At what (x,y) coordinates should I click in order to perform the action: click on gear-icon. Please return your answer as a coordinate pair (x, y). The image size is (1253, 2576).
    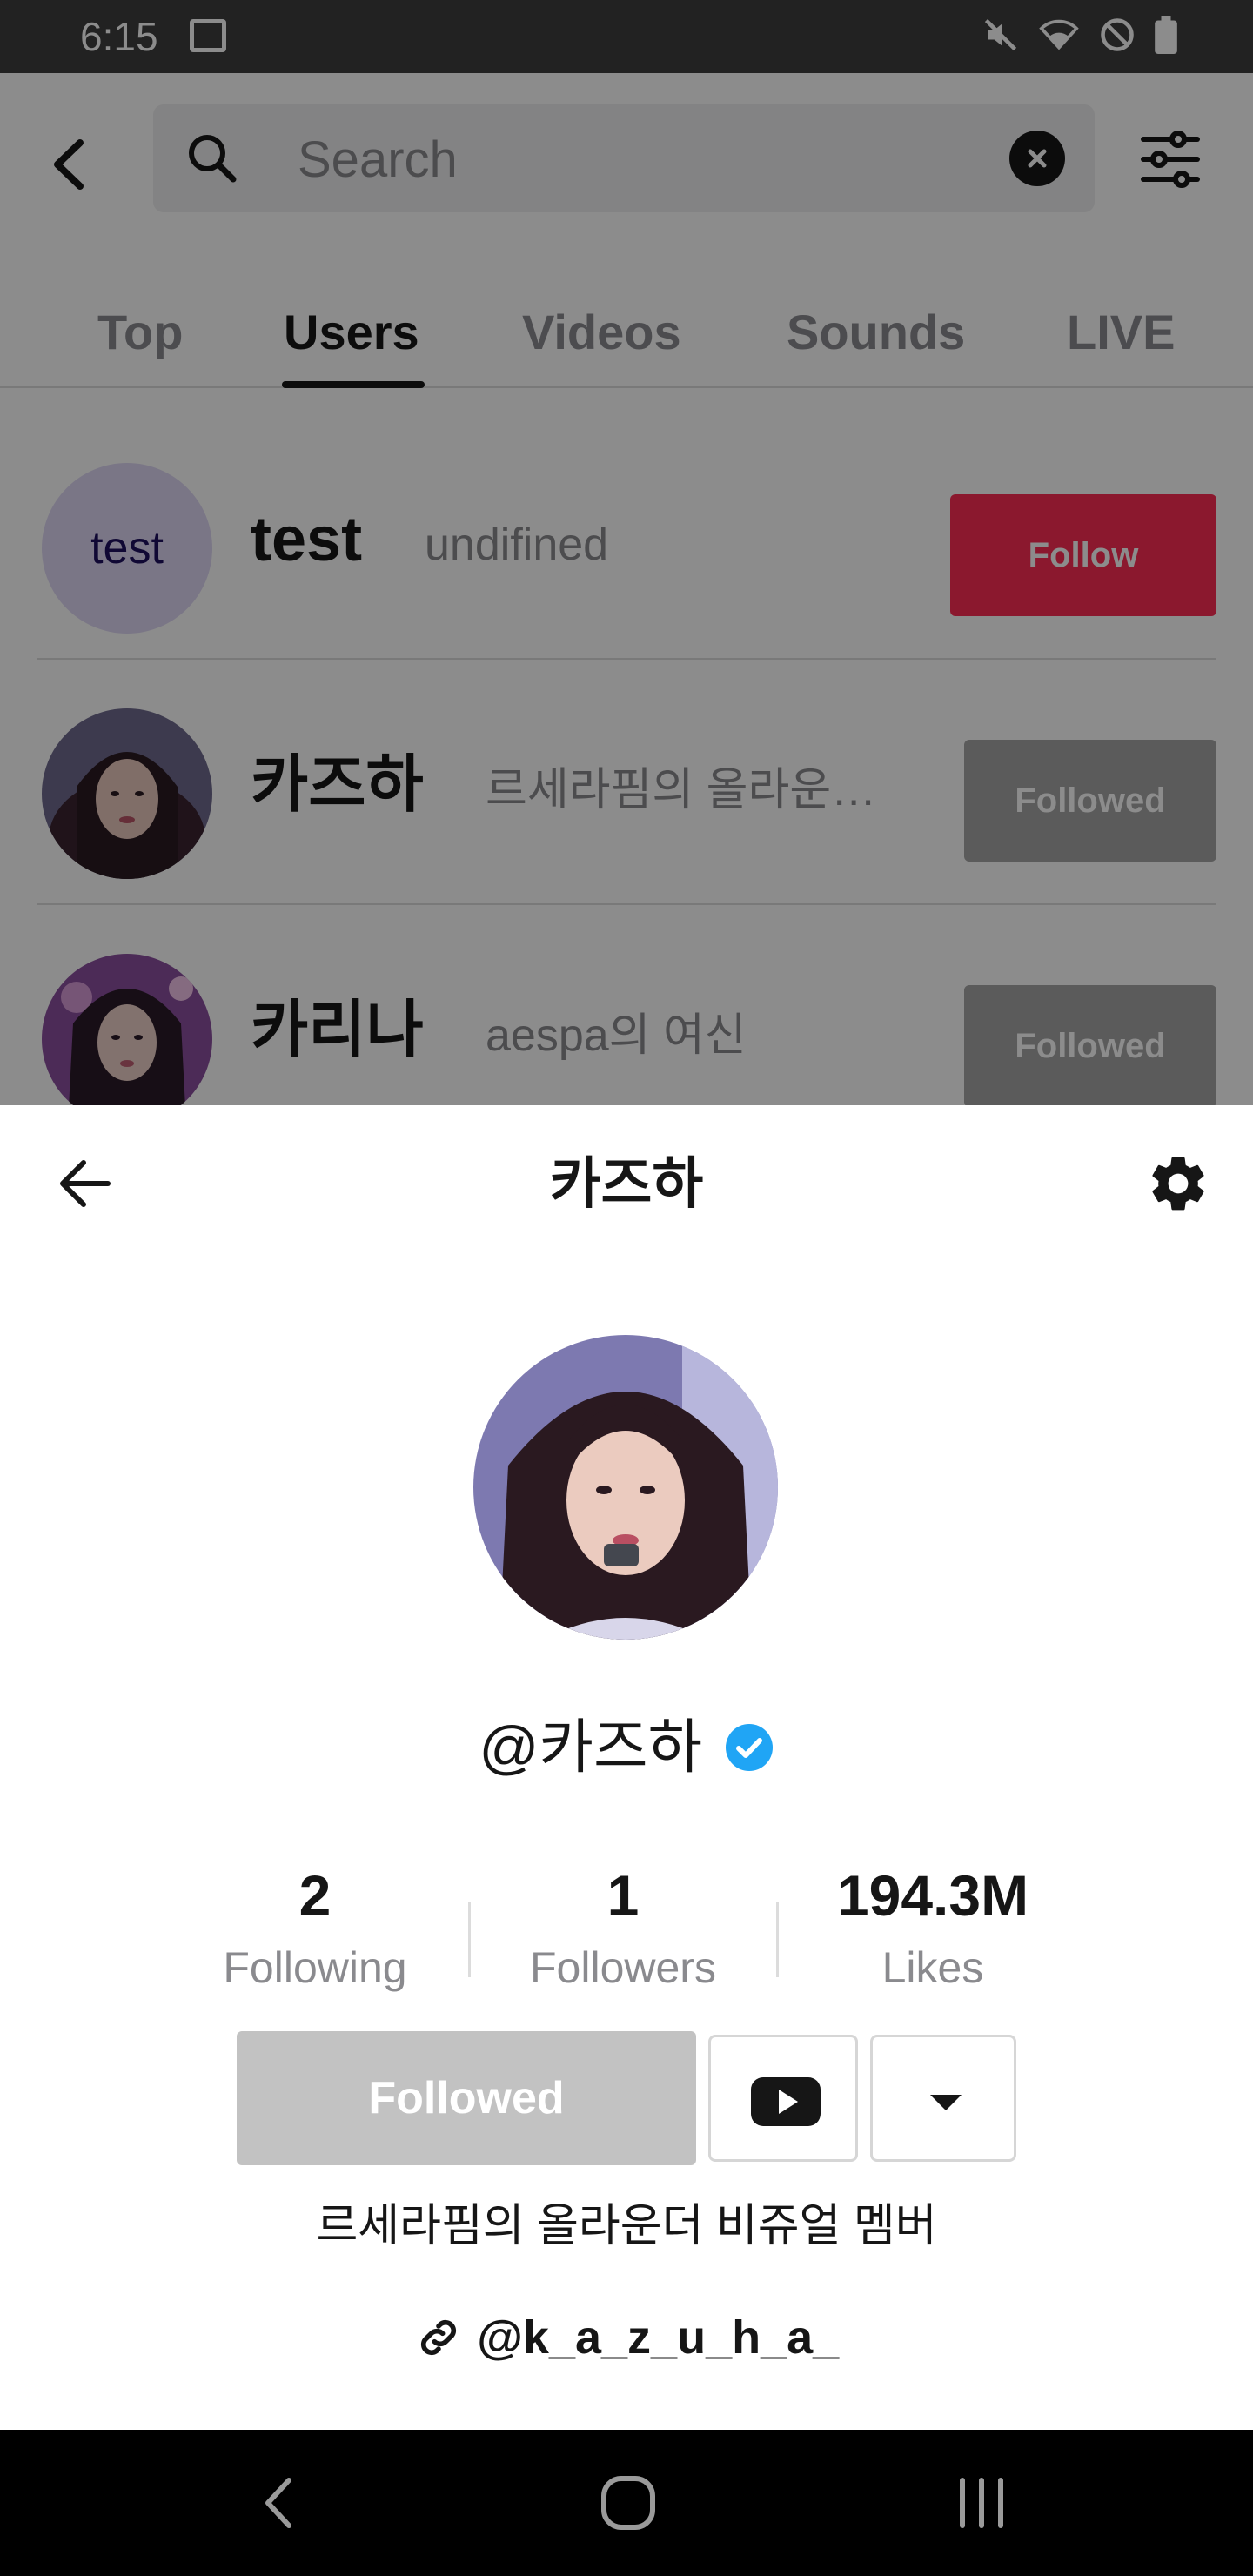
    Looking at the image, I should click on (1178, 1184).